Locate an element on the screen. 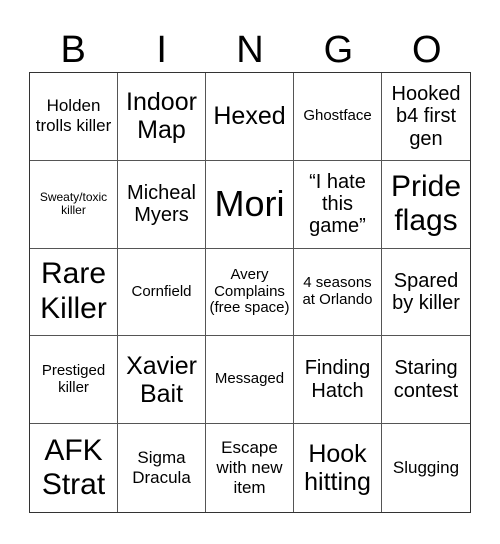 This screenshot has height=544, width=500. bingo-cell: Rare Killer is located at coordinates (74, 292).